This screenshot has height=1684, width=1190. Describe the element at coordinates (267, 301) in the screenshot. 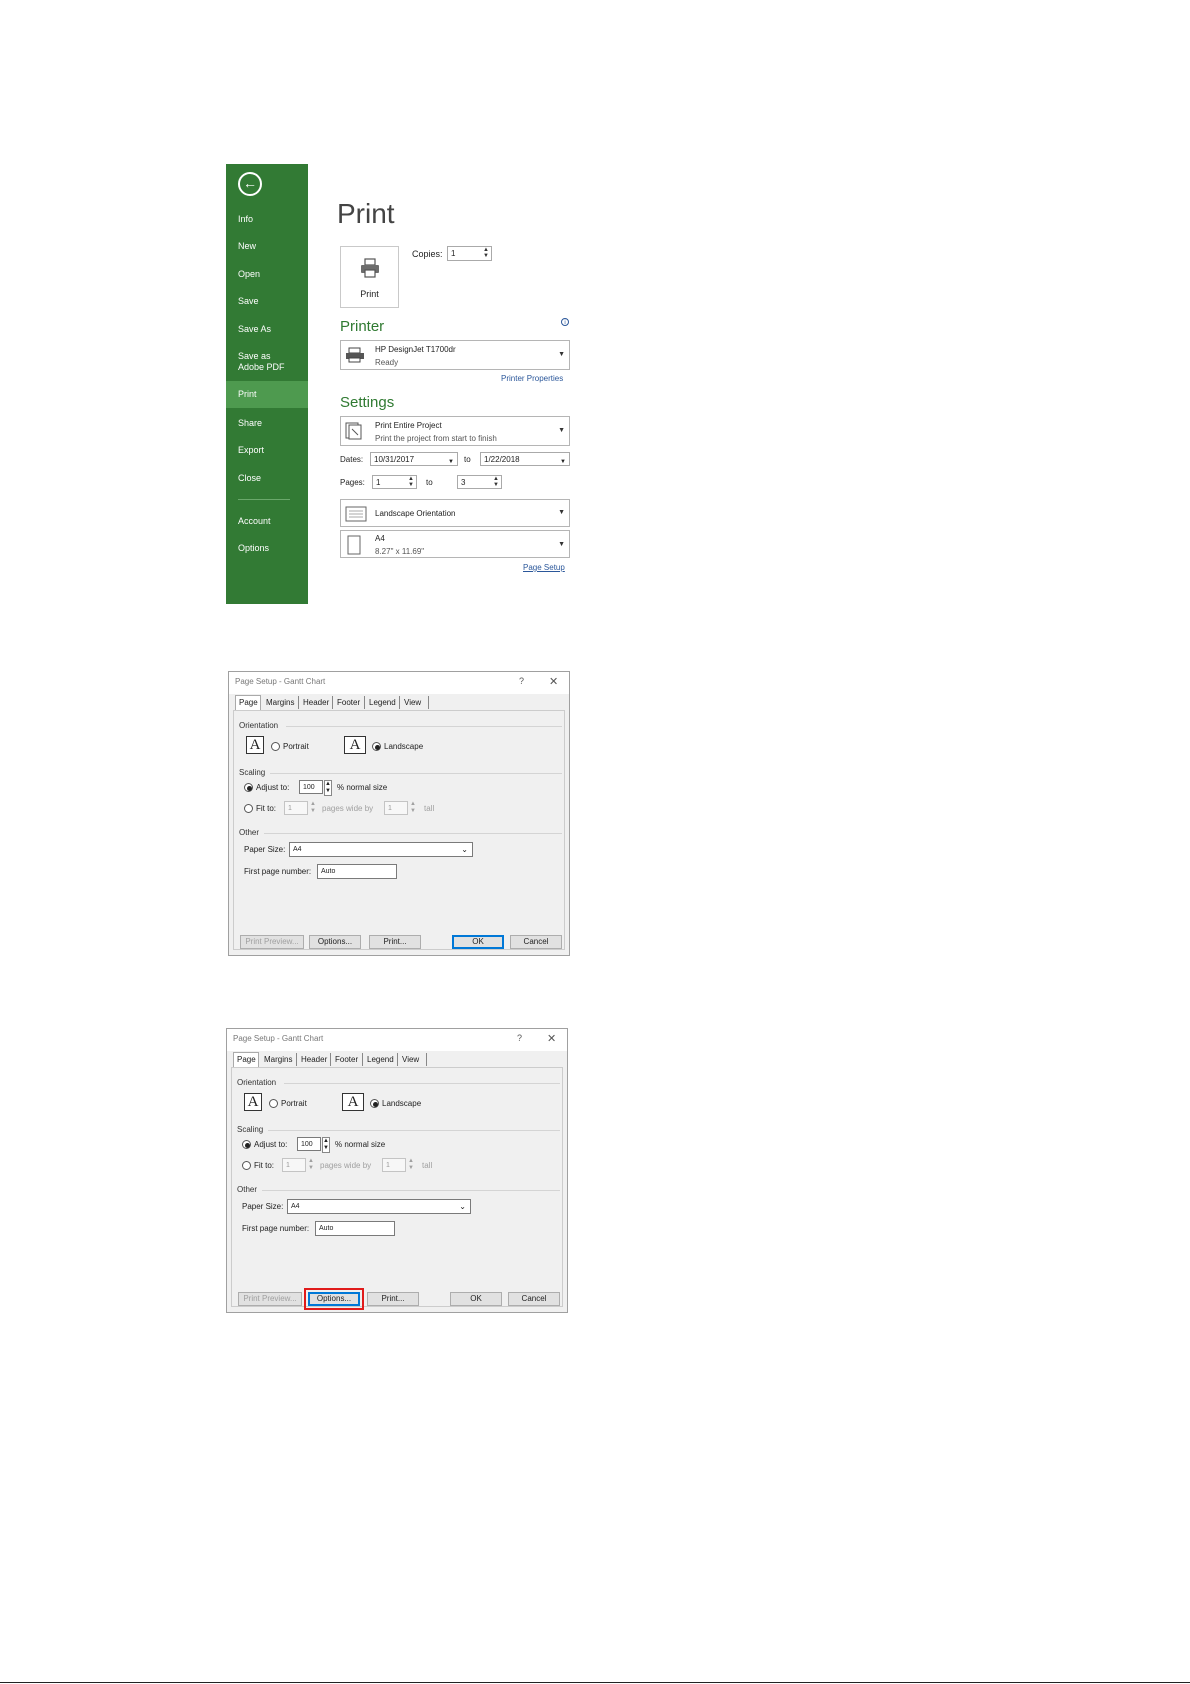

I see `nav-item-save: Save` at that location.